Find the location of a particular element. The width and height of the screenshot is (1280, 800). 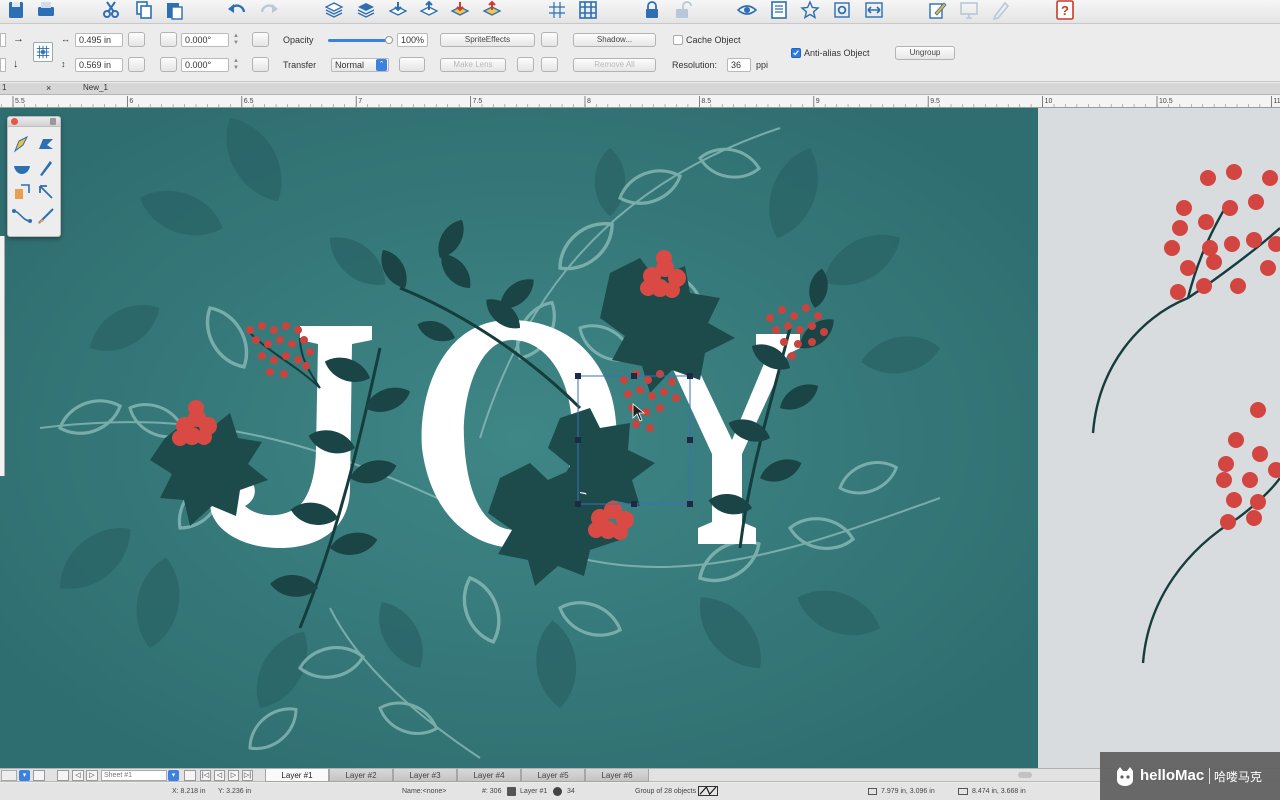

view-mode-dropdown-icon: ▾ is located at coordinates (24, 775).